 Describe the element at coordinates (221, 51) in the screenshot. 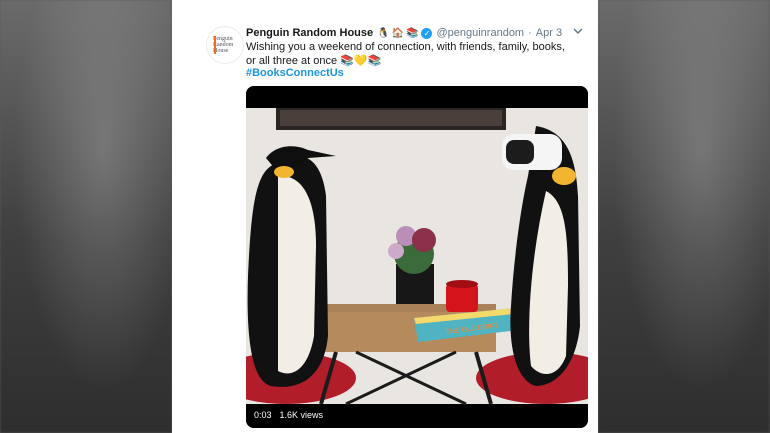

I see `avatar-line-3: House` at that location.